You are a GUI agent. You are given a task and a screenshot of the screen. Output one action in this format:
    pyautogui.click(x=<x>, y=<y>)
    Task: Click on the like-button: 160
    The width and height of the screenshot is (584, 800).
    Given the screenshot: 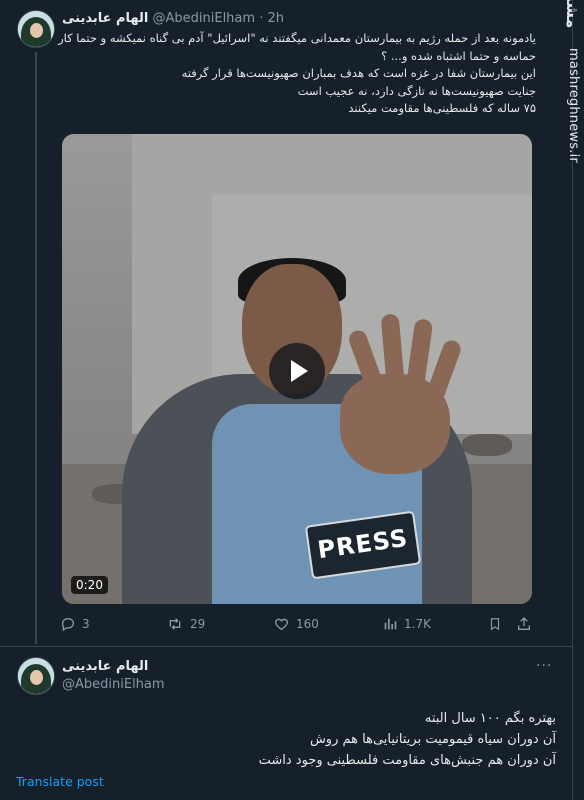 What is the action you would take?
    pyautogui.click(x=296, y=624)
    